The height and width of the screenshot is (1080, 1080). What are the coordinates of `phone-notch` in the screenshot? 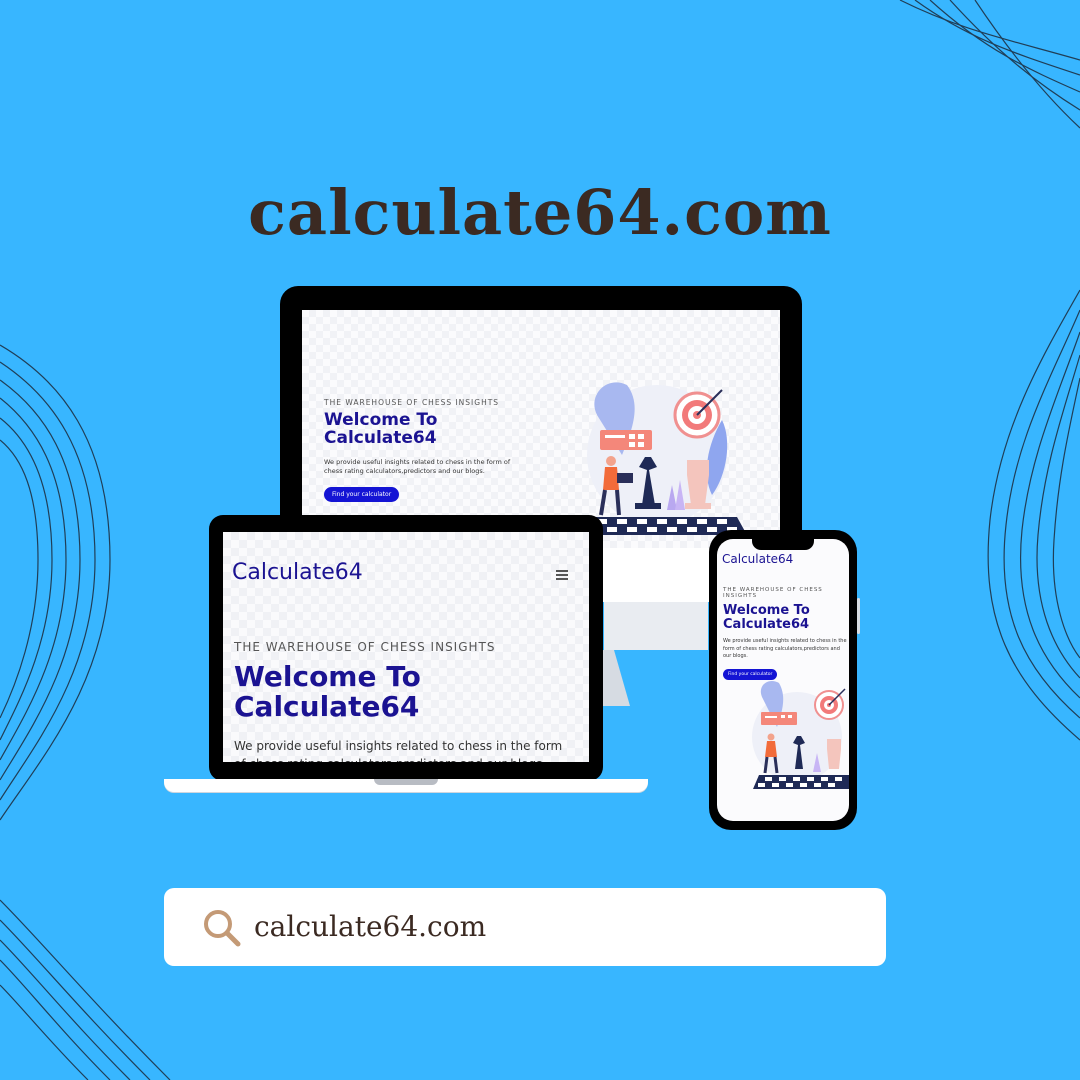 It's located at (783, 544).